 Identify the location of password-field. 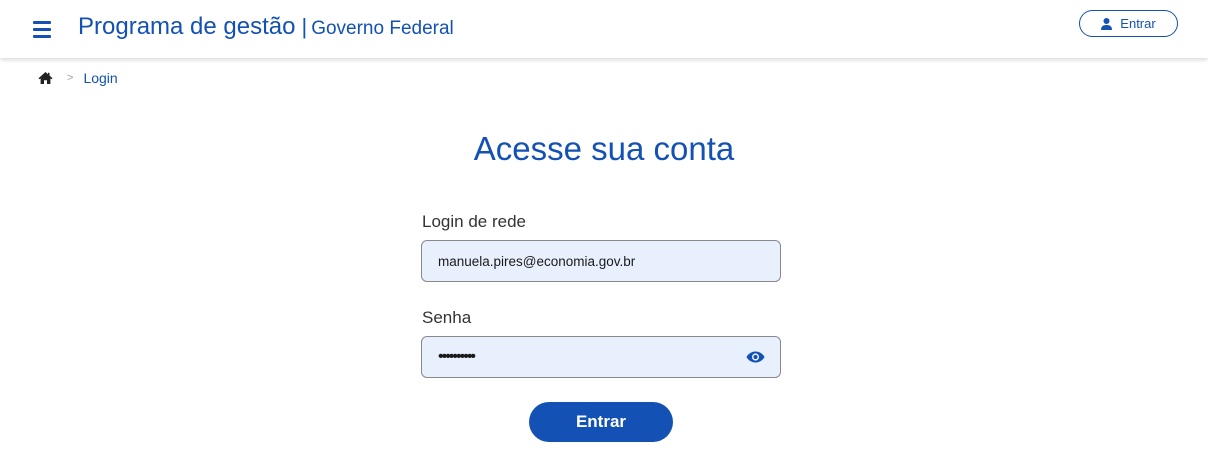
(601, 357).